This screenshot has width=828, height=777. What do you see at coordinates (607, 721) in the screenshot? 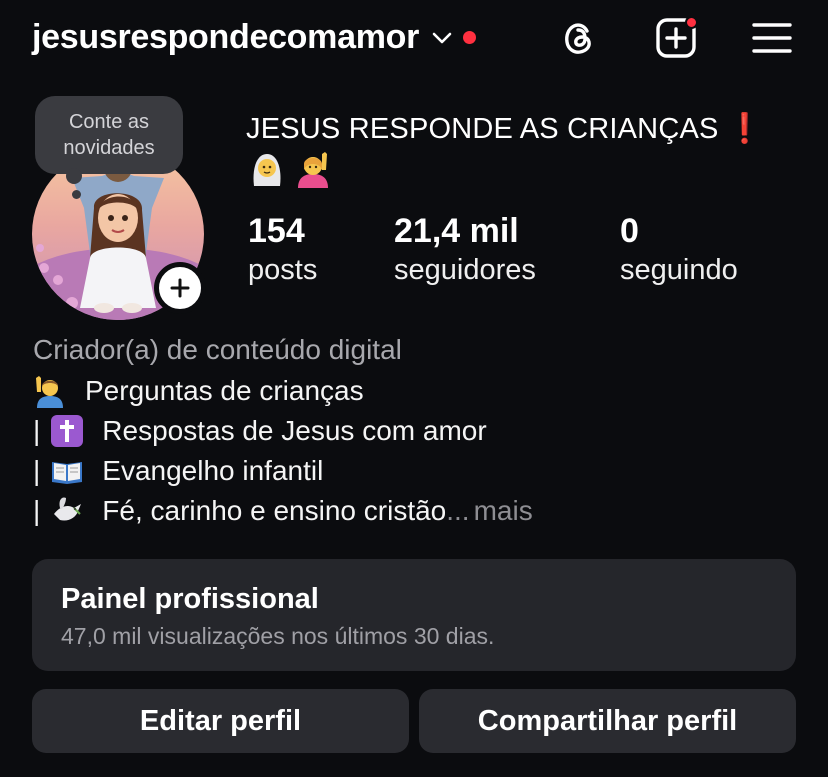
I see `share-profile-button: Compartilhar perfil` at bounding box center [607, 721].